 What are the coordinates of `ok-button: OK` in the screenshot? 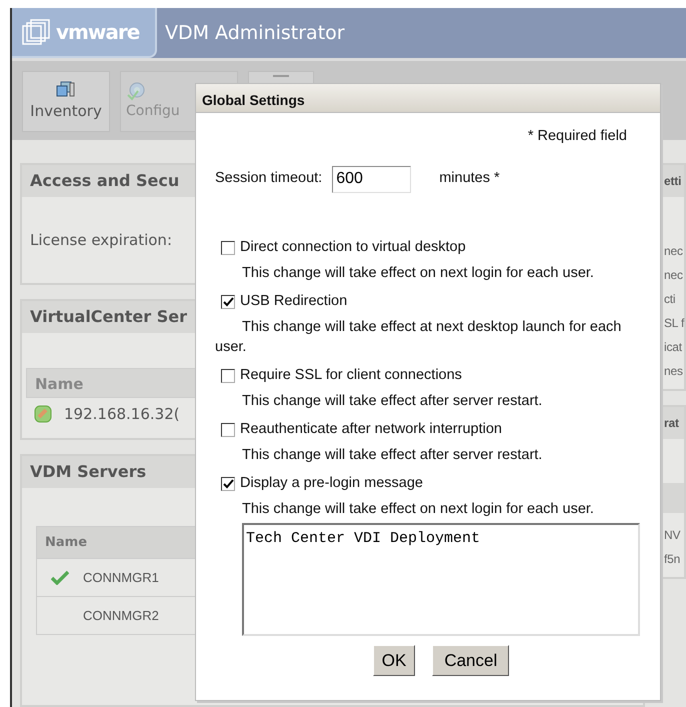 It's located at (394, 660).